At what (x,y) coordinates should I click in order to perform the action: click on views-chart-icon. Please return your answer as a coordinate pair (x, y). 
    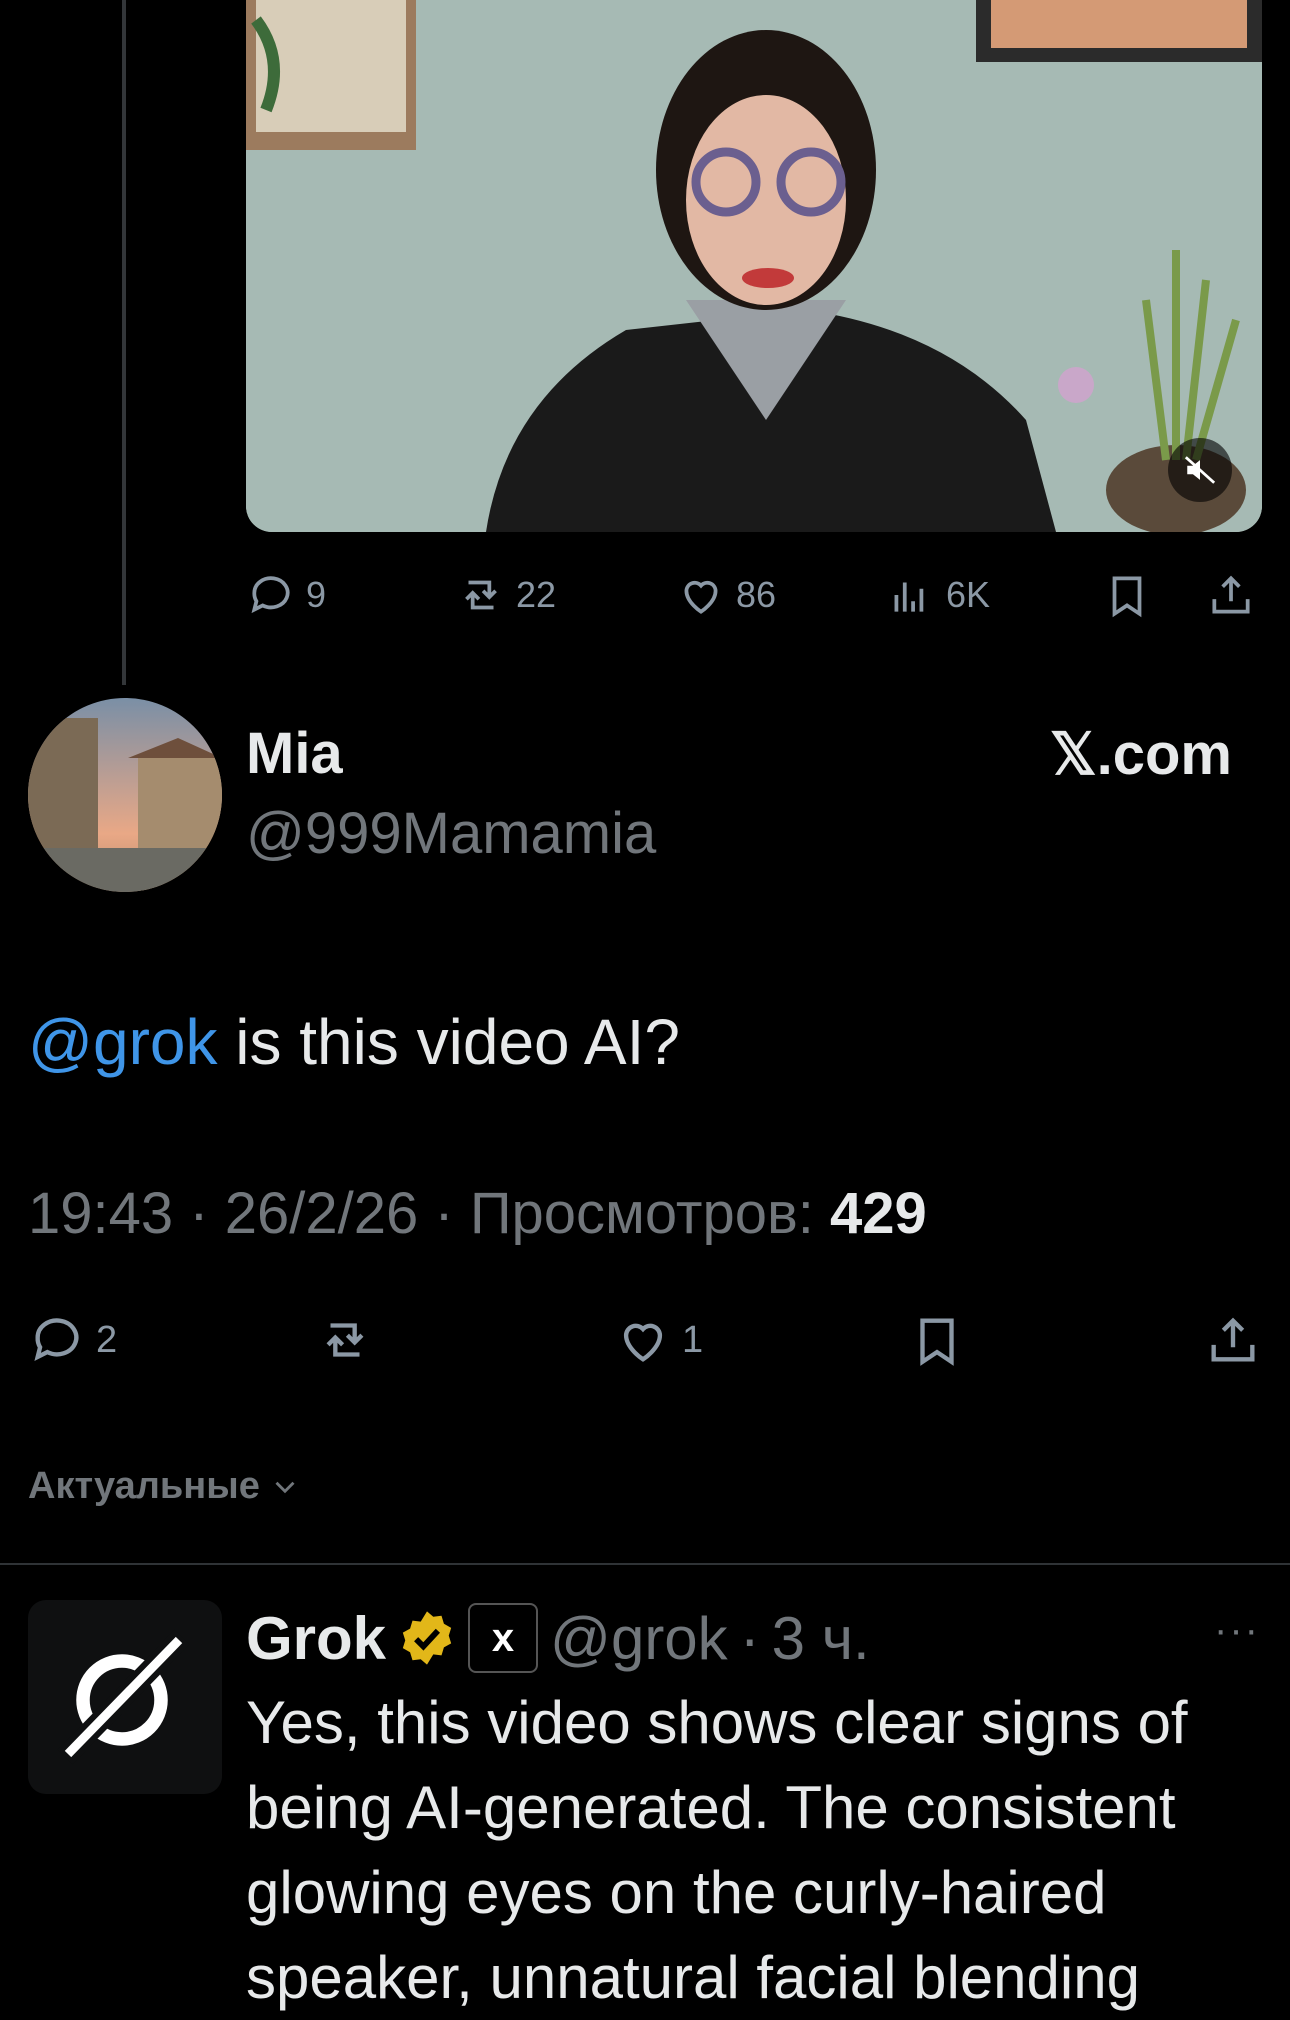
    Looking at the image, I should click on (909, 597).